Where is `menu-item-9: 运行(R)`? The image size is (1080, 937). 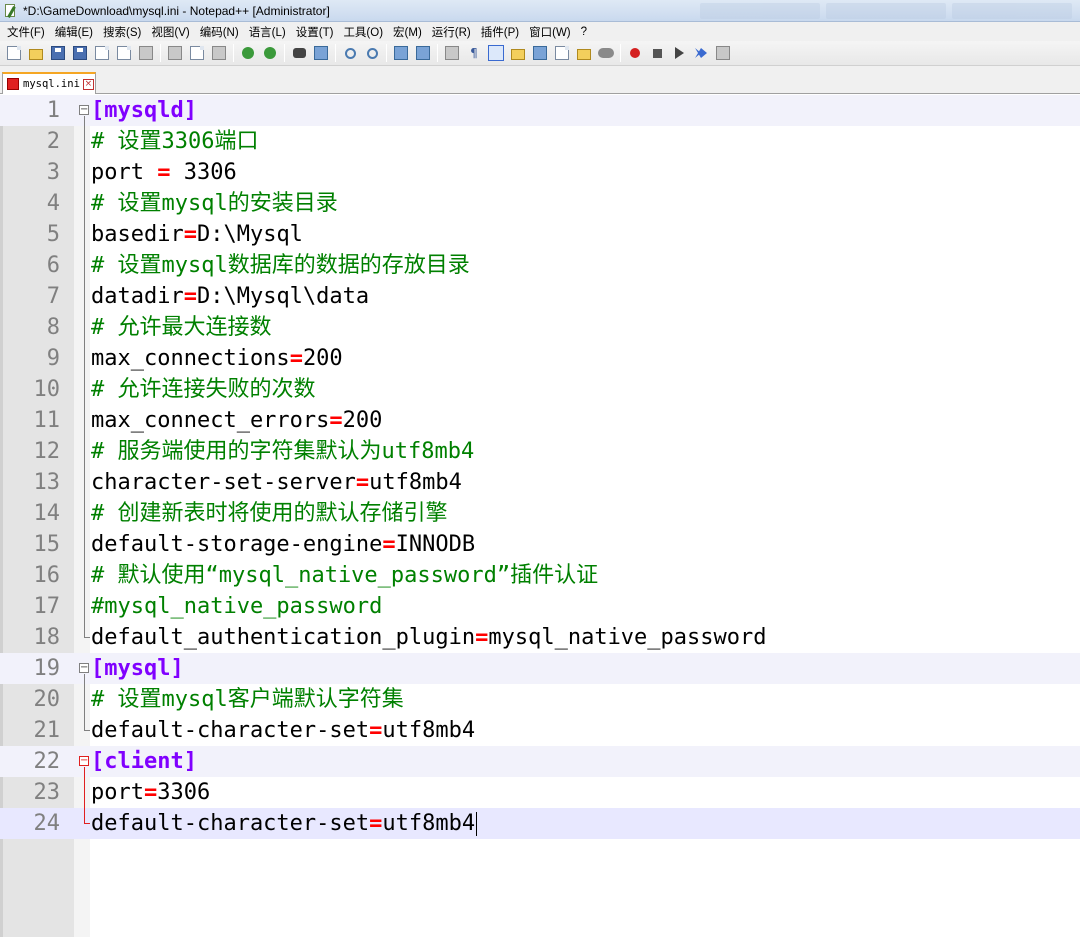
menu-item-9: 运行(R) is located at coordinates (451, 32).